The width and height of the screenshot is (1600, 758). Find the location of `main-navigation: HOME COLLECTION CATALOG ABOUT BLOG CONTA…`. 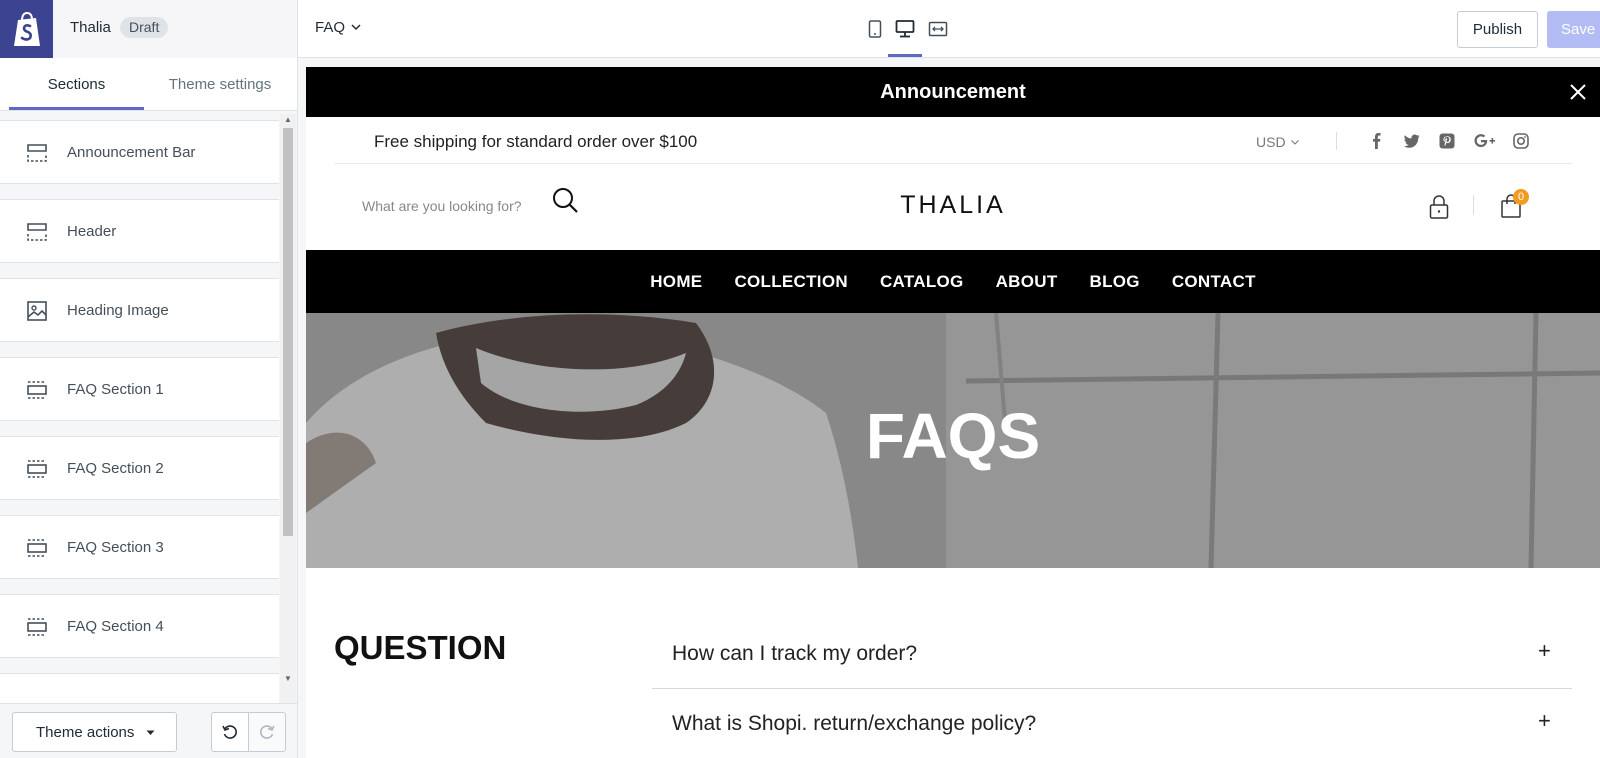

main-navigation: HOME COLLECTION CATALOG ABOUT BLOG CONTA… is located at coordinates (953, 281).